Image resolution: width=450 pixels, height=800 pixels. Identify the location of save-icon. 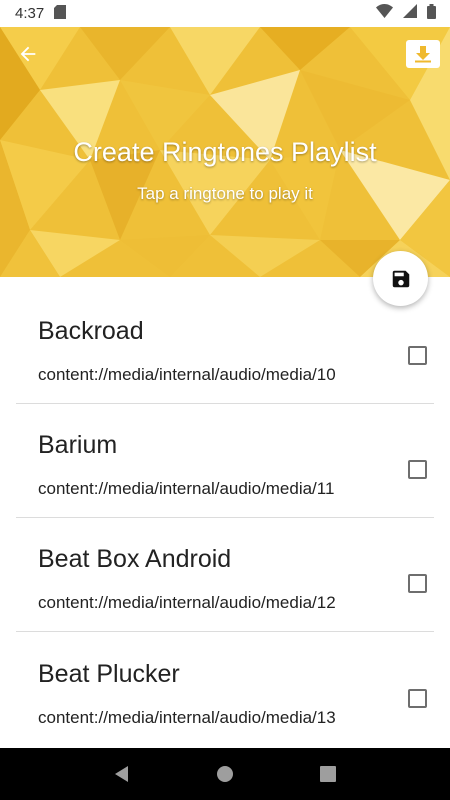
(400, 278).